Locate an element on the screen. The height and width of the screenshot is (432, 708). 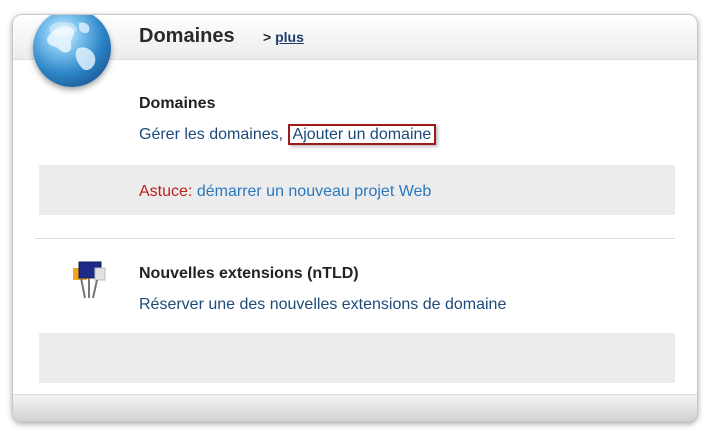
more-link-group: > plus is located at coordinates (283, 37).